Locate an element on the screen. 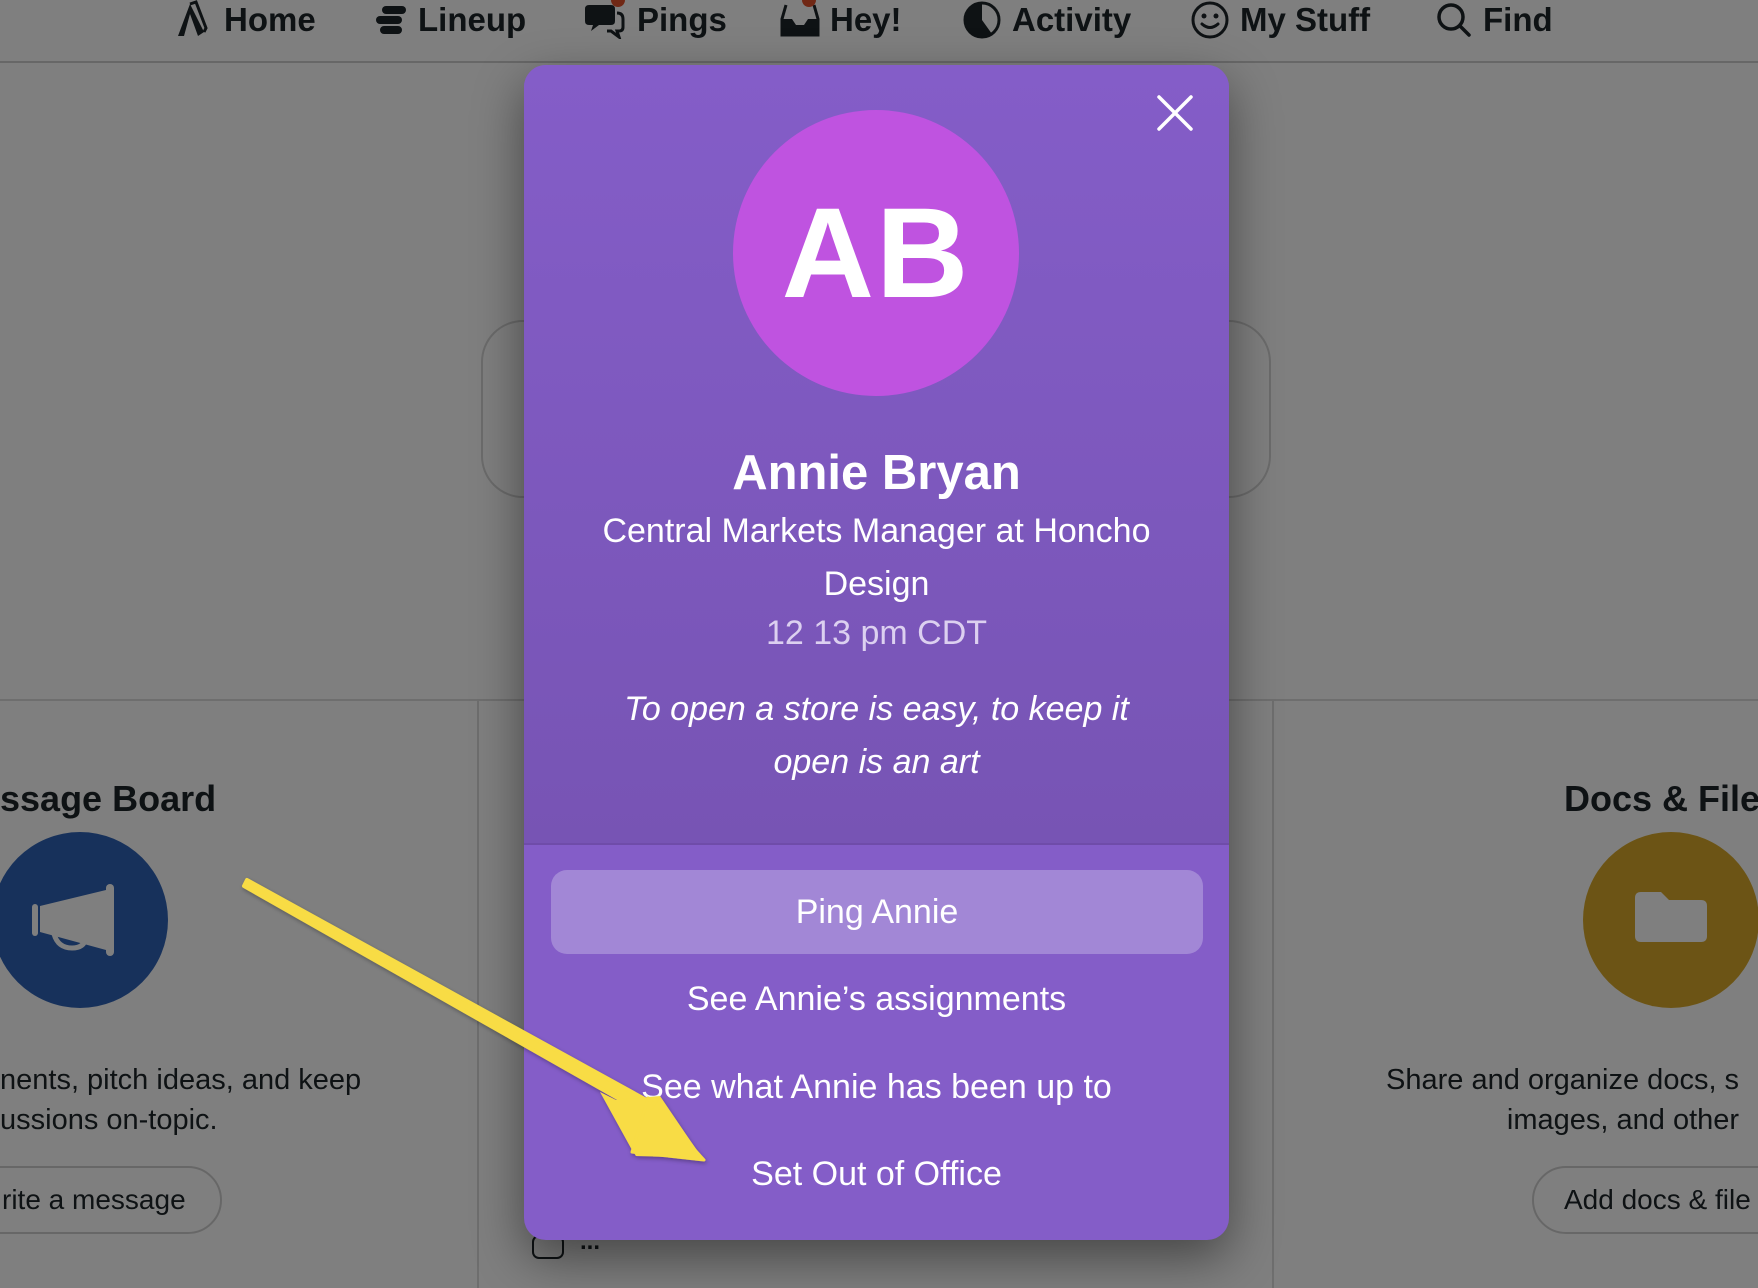 The width and height of the screenshot is (1758, 1288). see-assignments-link: See Annie’s assignments is located at coordinates (876, 999).